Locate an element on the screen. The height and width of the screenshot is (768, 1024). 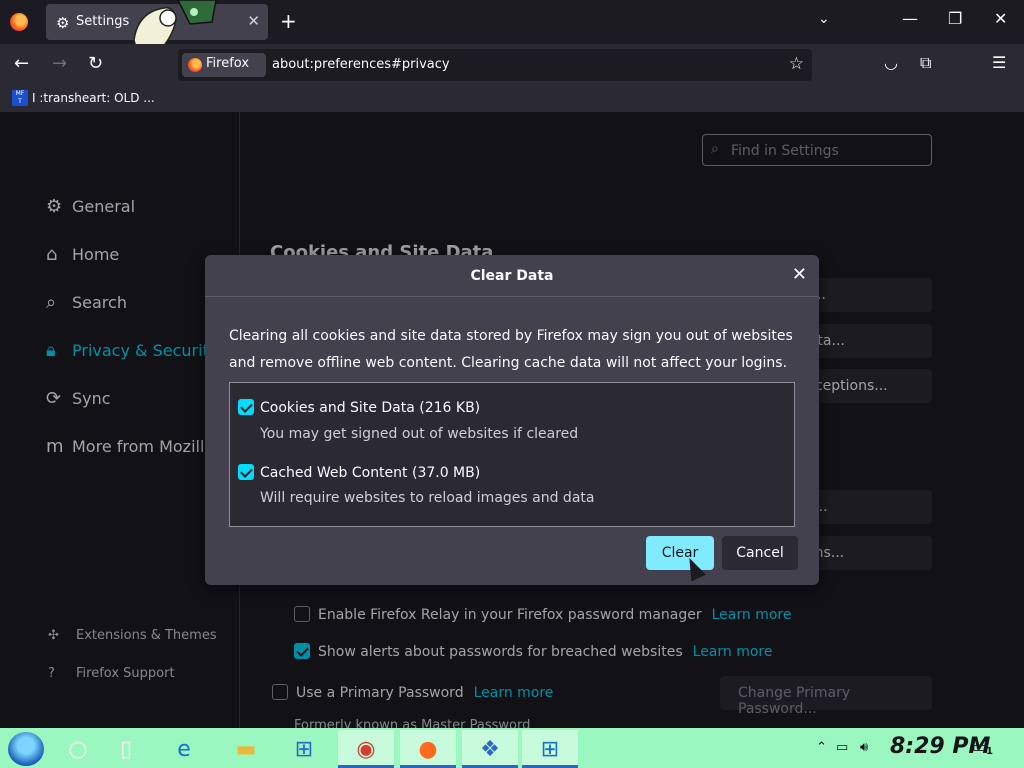
gear-icon: ⚙ is located at coordinates (63, 23).